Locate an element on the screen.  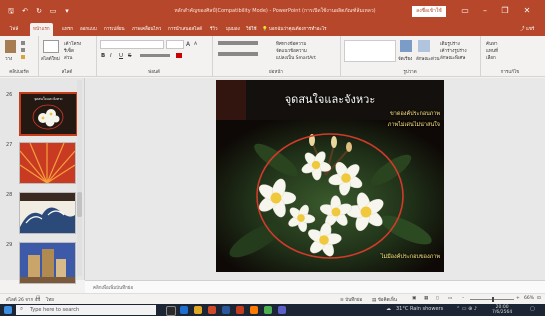
tab-home: หน้าแรก is located at coordinates (41, 29).